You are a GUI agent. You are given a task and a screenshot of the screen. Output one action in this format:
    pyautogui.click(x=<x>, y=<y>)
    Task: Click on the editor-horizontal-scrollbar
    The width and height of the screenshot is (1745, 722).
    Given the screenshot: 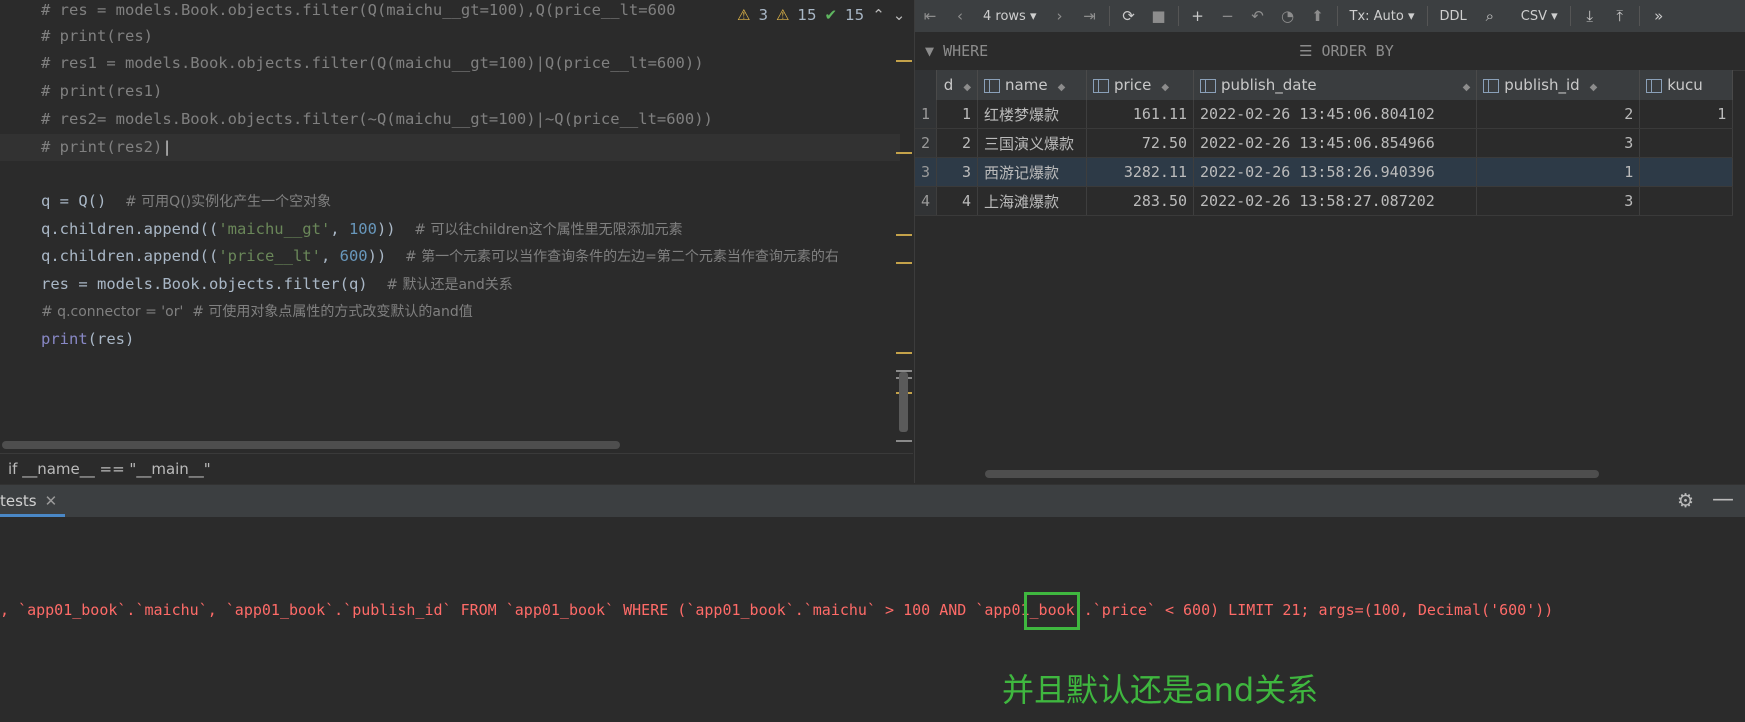 What is the action you would take?
    pyautogui.click(x=311, y=445)
    